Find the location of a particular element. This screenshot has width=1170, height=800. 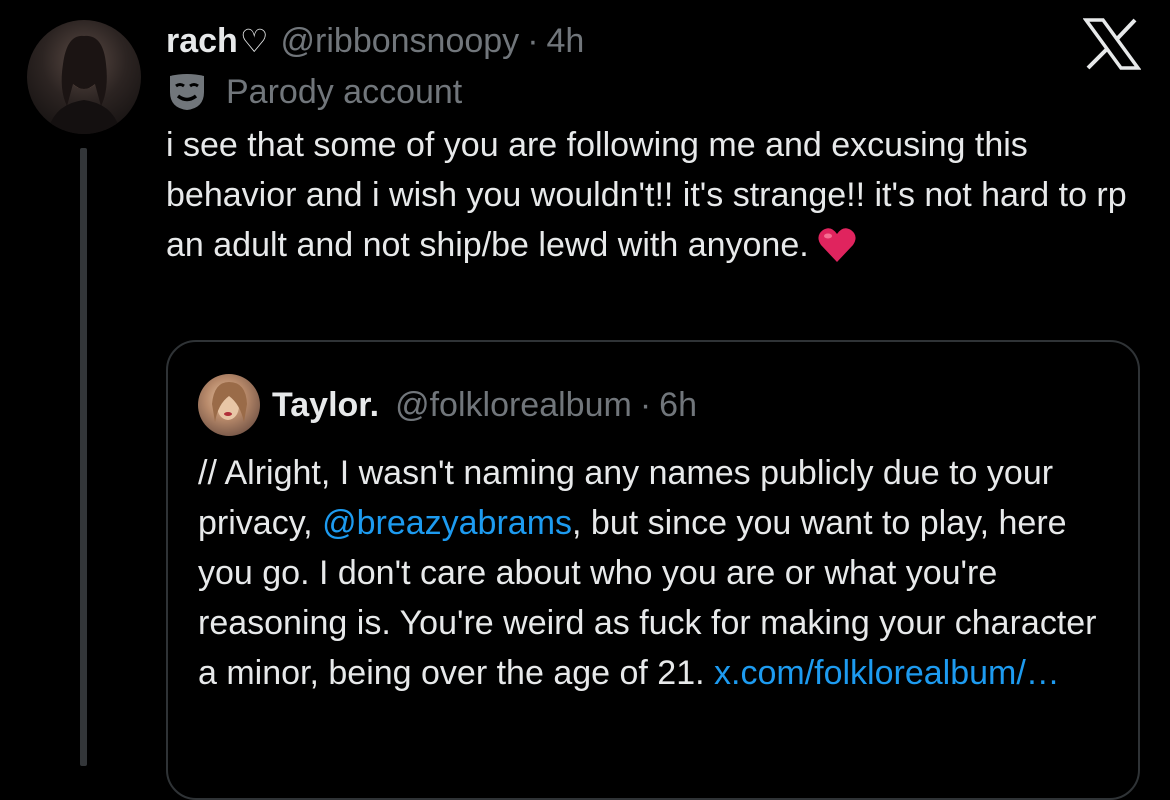

quoted-avatar-photo is located at coordinates (229, 402).